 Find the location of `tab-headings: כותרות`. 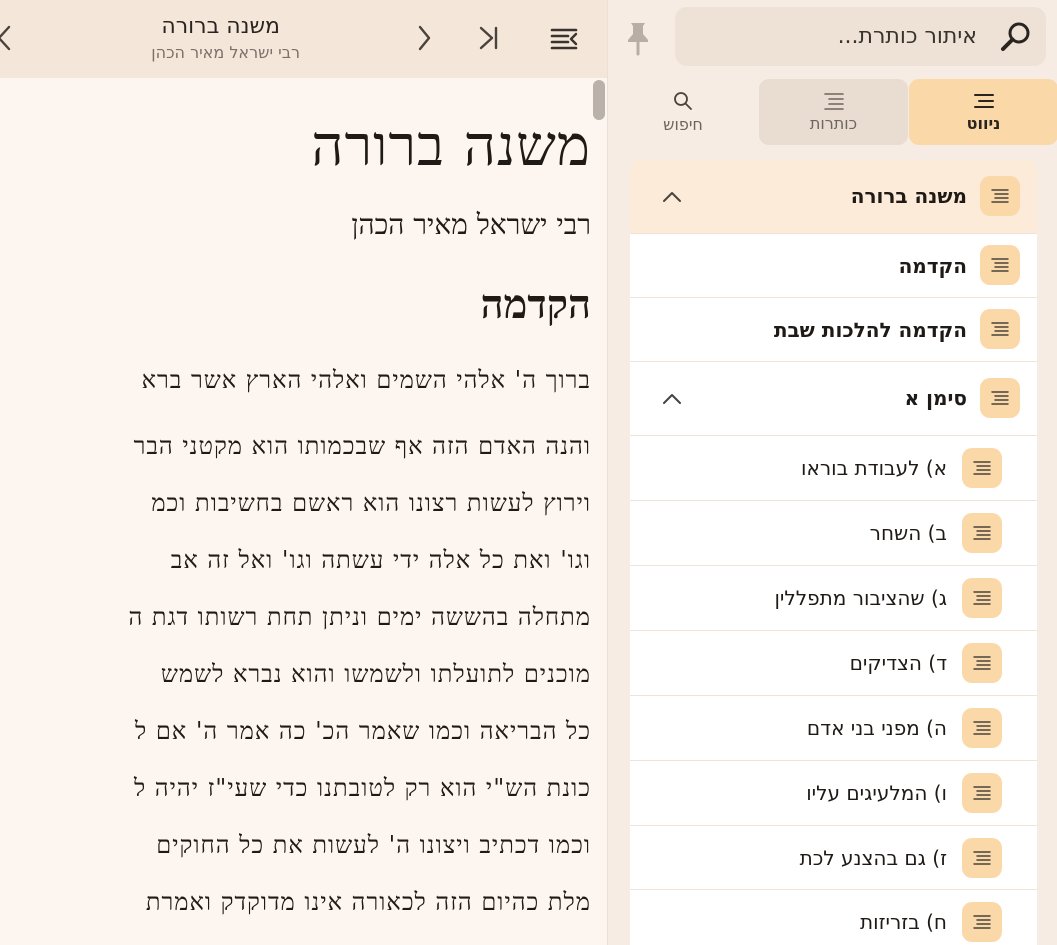

tab-headings: כותרות is located at coordinates (833, 112).